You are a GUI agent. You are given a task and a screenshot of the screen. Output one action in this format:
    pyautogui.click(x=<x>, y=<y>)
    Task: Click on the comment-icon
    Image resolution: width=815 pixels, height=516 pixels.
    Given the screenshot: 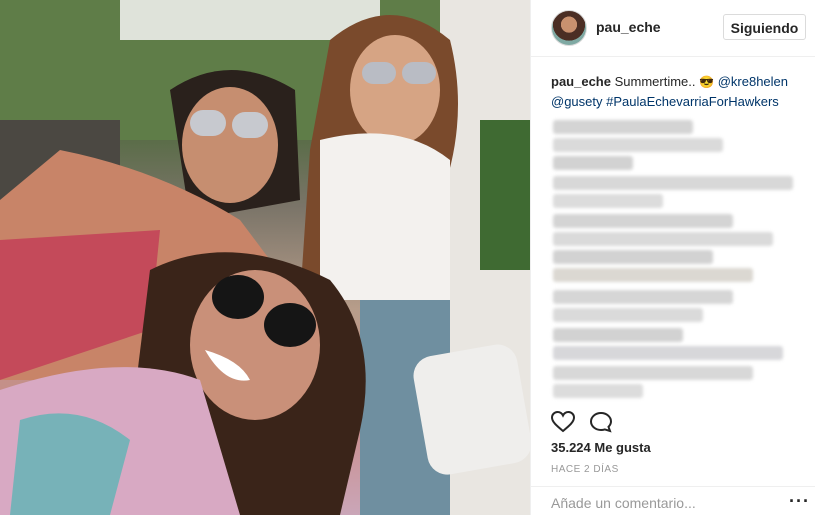 What is the action you would take?
    pyautogui.click(x=601, y=424)
    